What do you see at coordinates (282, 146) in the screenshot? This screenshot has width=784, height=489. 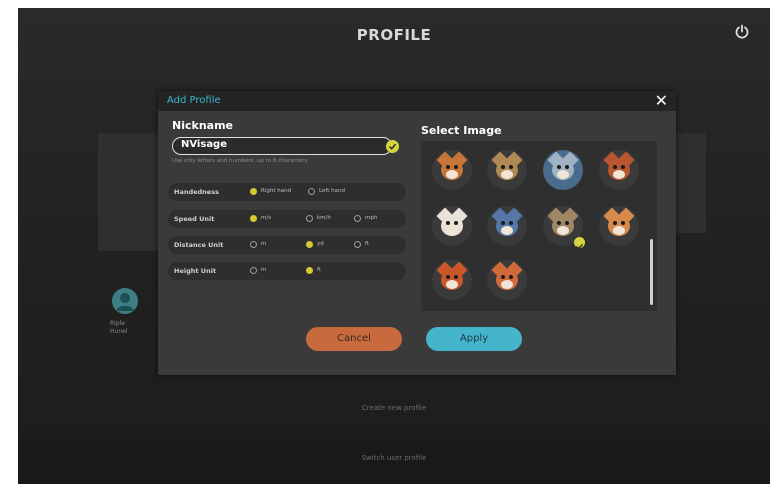 I see `nickname-input: NVisage` at bounding box center [282, 146].